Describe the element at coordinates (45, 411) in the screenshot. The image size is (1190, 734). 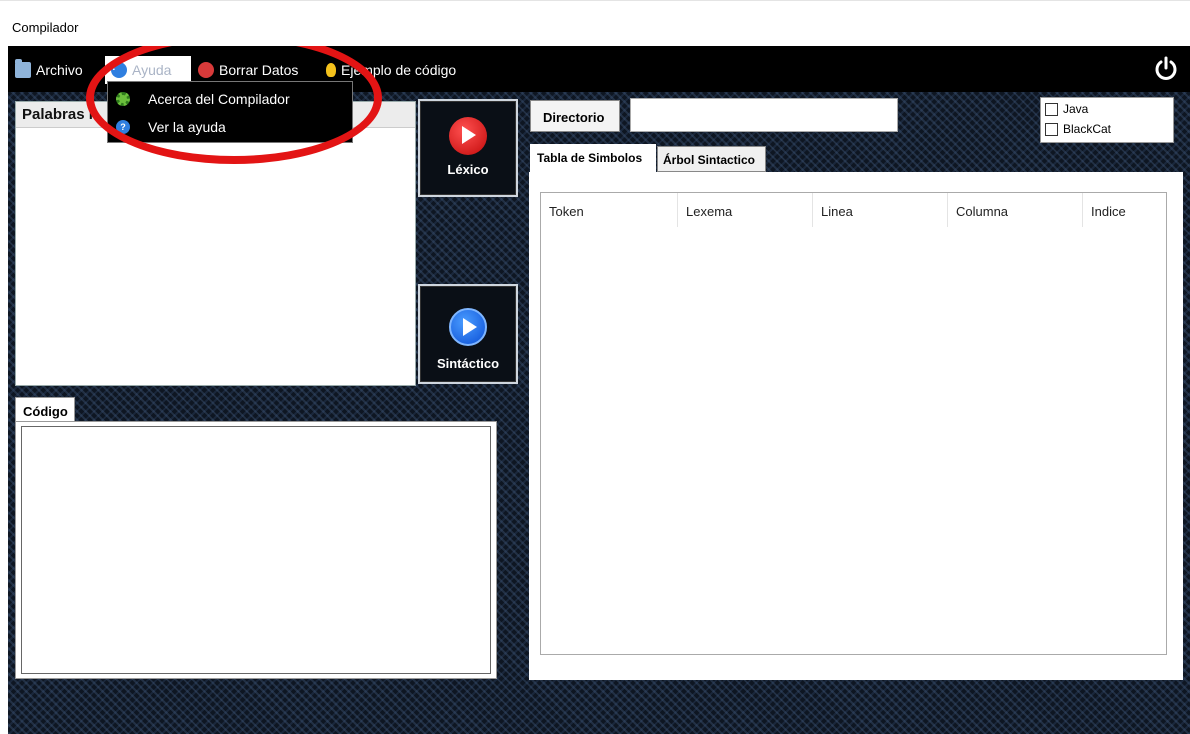
I see `tab-codigo-label: Código` at that location.